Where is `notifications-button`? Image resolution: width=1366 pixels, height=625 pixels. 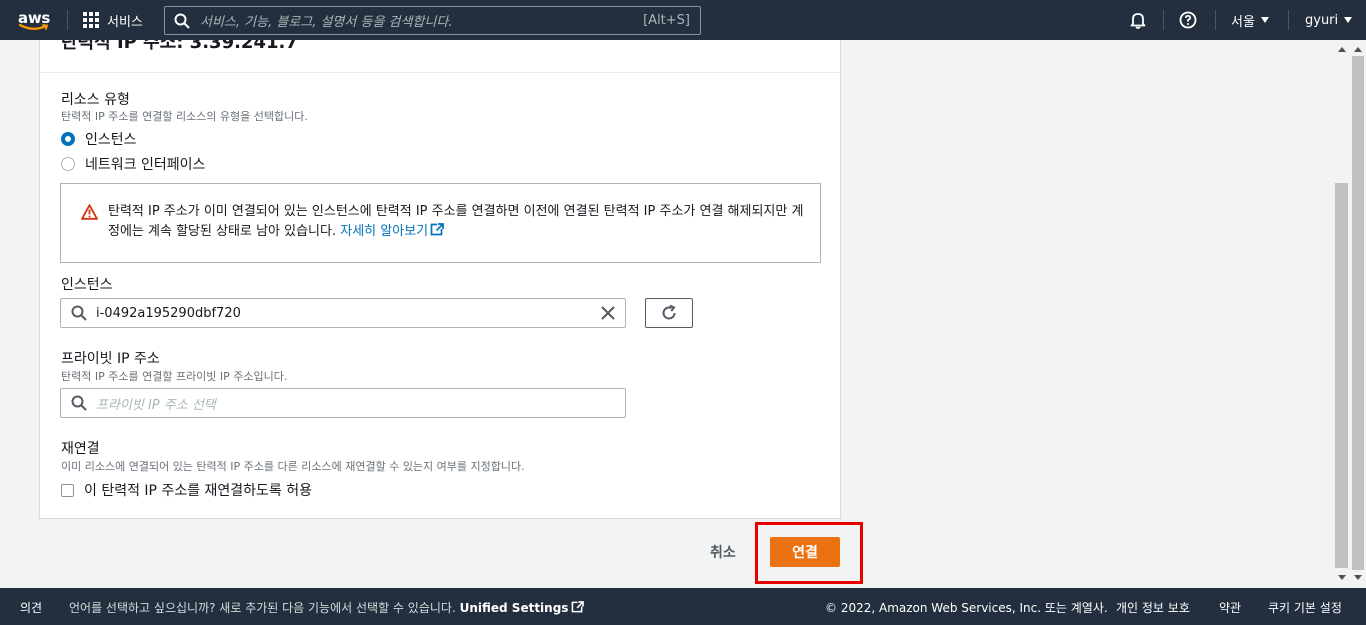
notifications-button is located at coordinates (1138, 20).